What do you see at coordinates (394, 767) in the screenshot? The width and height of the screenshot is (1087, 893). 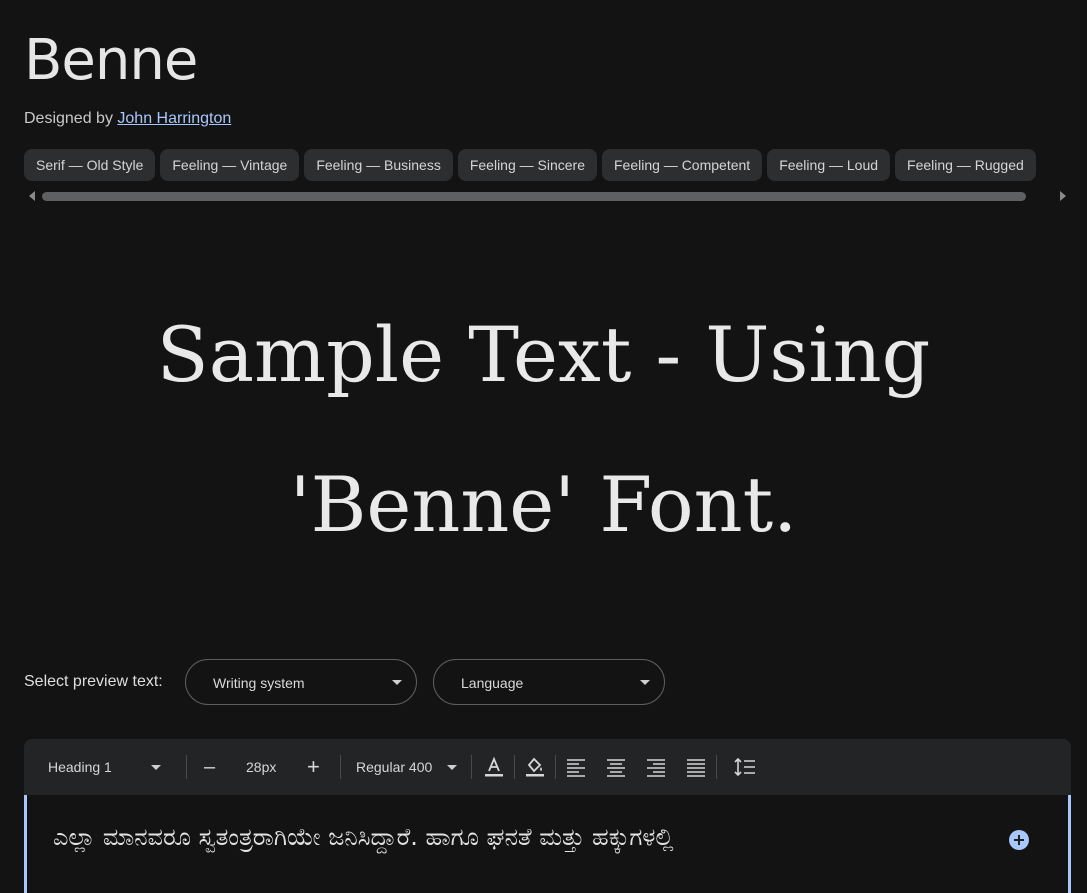 I see `font-weight-label: Regular 400` at bounding box center [394, 767].